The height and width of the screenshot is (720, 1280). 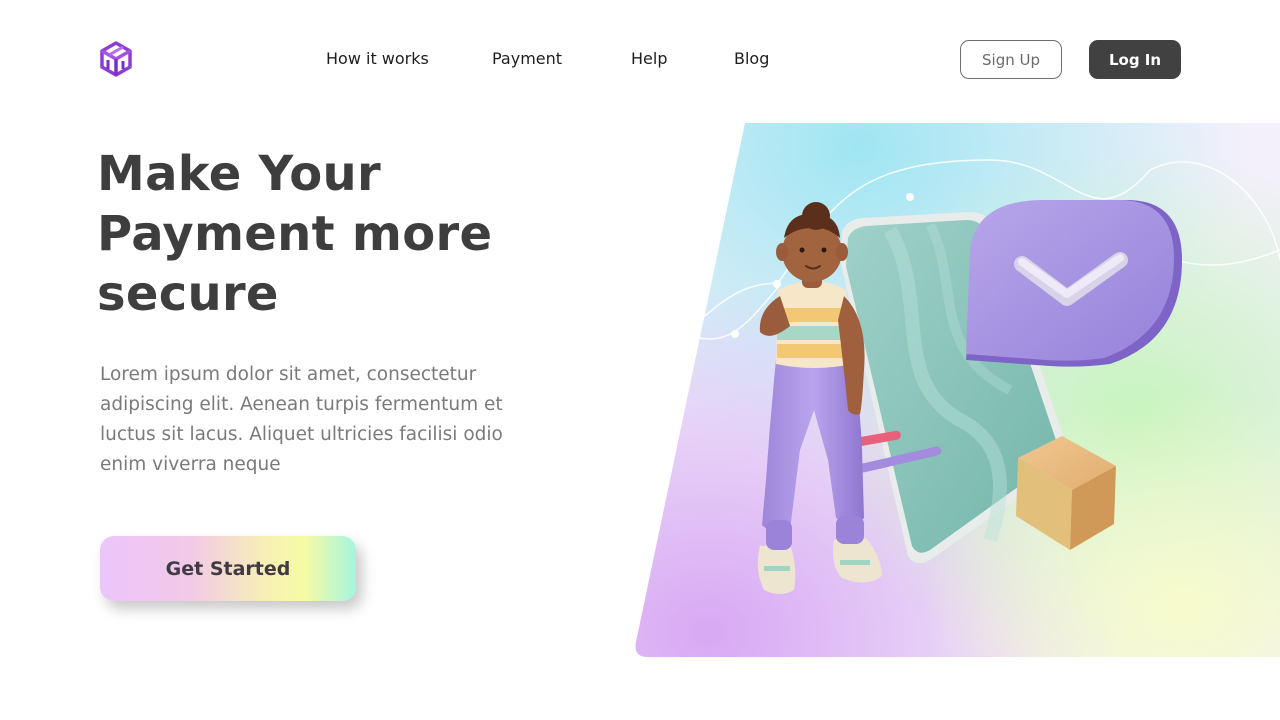 What do you see at coordinates (116, 59) in the screenshot?
I see `cube-logo-icon` at bounding box center [116, 59].